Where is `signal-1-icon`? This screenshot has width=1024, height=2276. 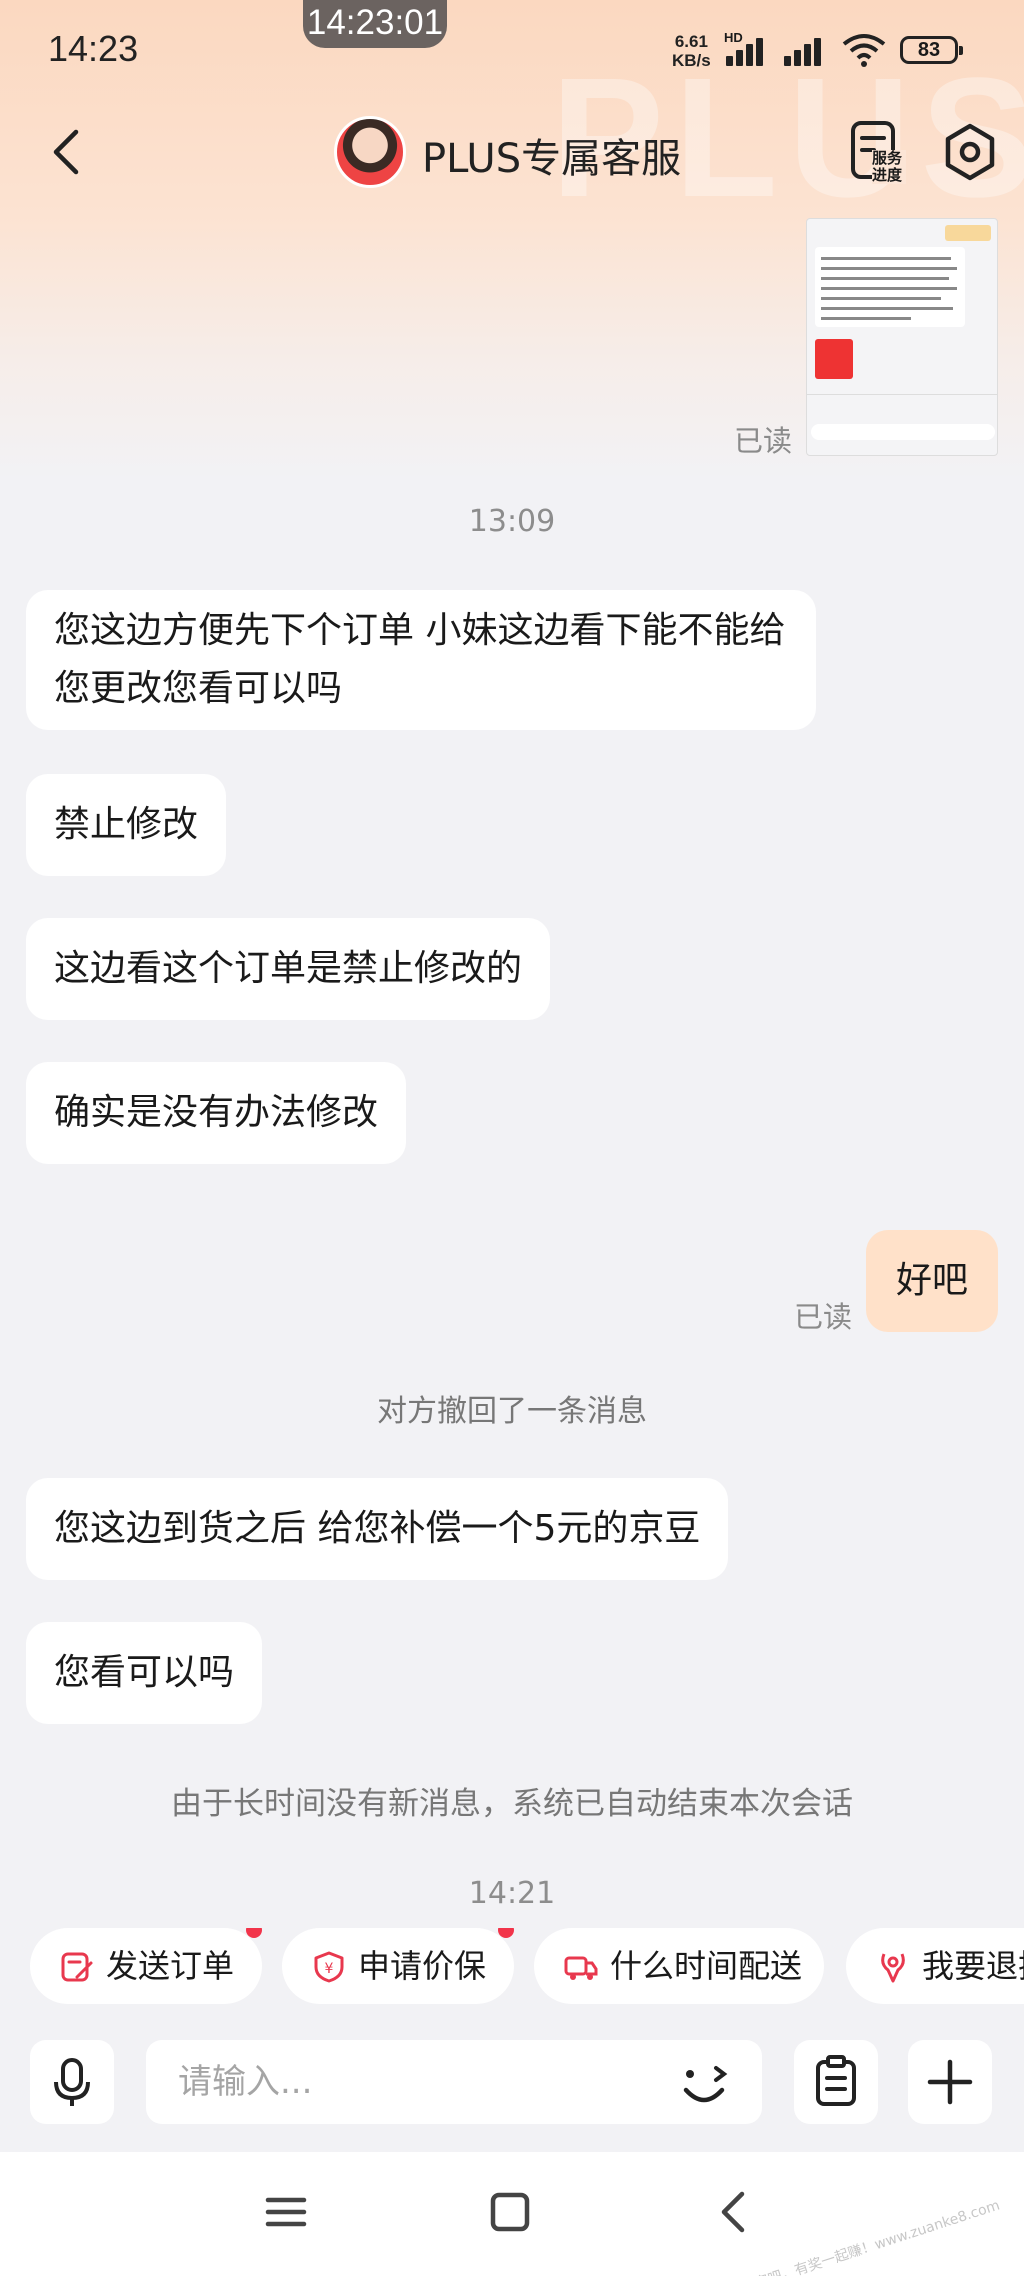 signal-1-icon is located at coordinates (749, 50).